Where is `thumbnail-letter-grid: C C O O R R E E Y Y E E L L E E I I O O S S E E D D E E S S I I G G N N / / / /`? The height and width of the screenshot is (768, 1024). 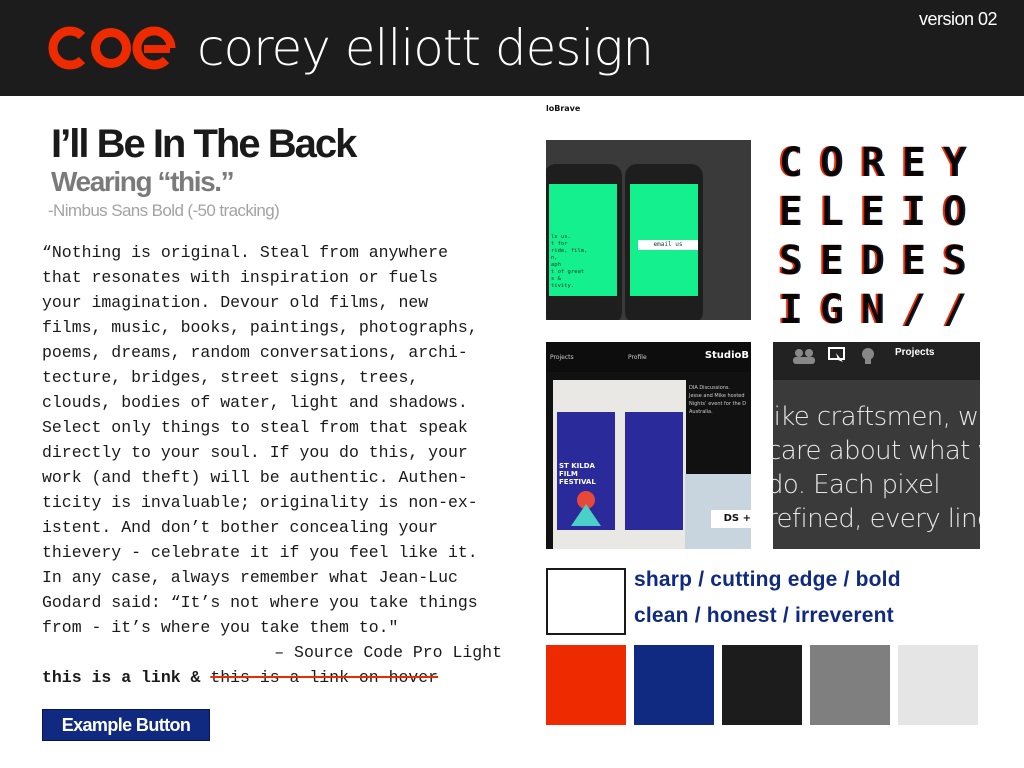 thumbnail-letter-grid: C C O O R R E E Y Y E E L L E E I I O O S S E E D D E E S S I I G G N N / / / / is located at coordinates (876, 233).